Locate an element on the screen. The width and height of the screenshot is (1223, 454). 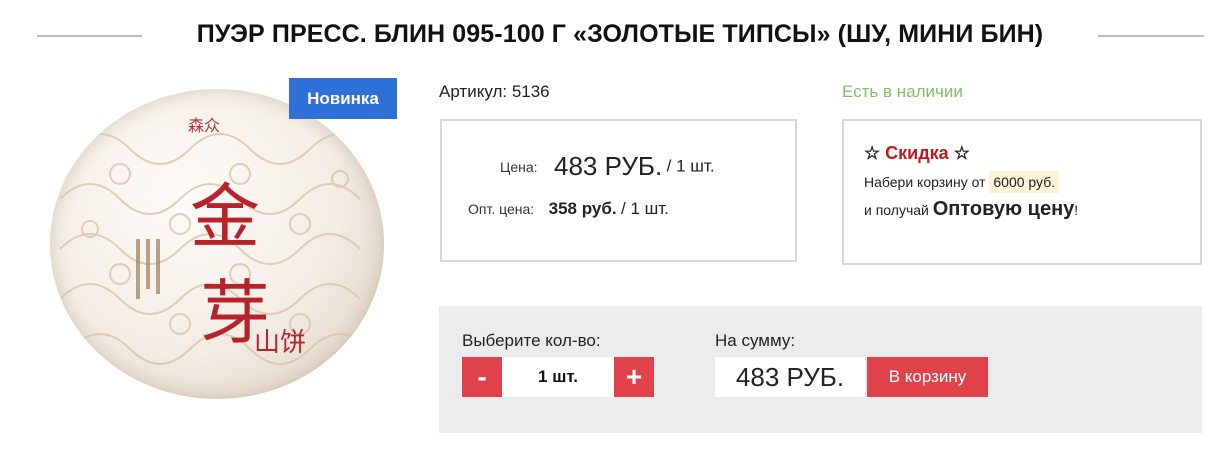
quantity-label: Выберите кол-во: is located at coordinates (531, 340).